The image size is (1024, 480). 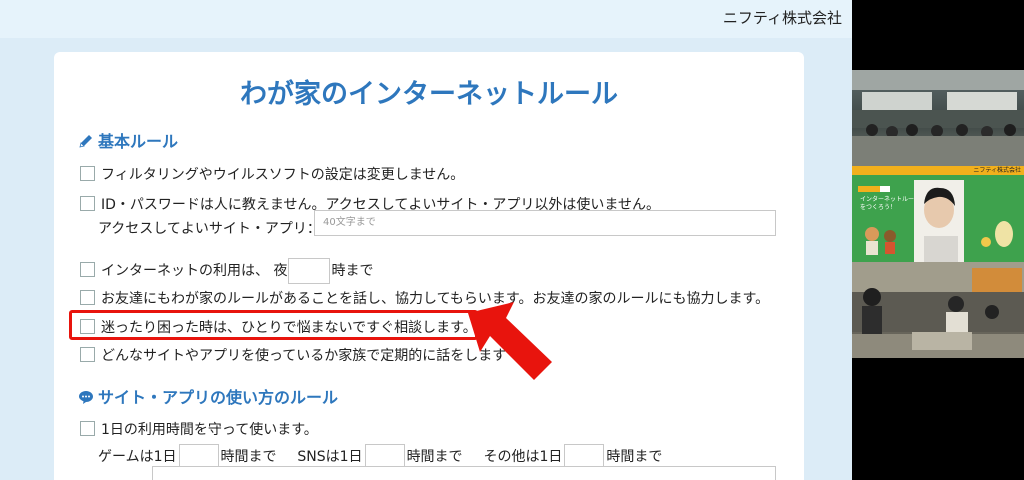 What do you see at coordinates (226, 271) in the screenshot?
I see `rule-item-night: インターネットの利用は、 夜時まで` at bounding box center [226, 271].